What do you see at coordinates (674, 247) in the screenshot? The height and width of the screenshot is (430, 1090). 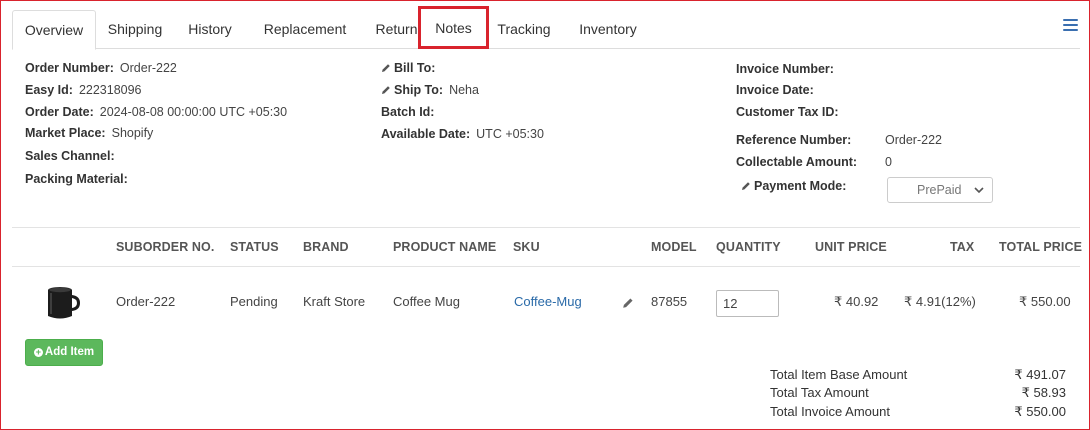 I see `header-model: MODEL` at bounding box center [674, 247].